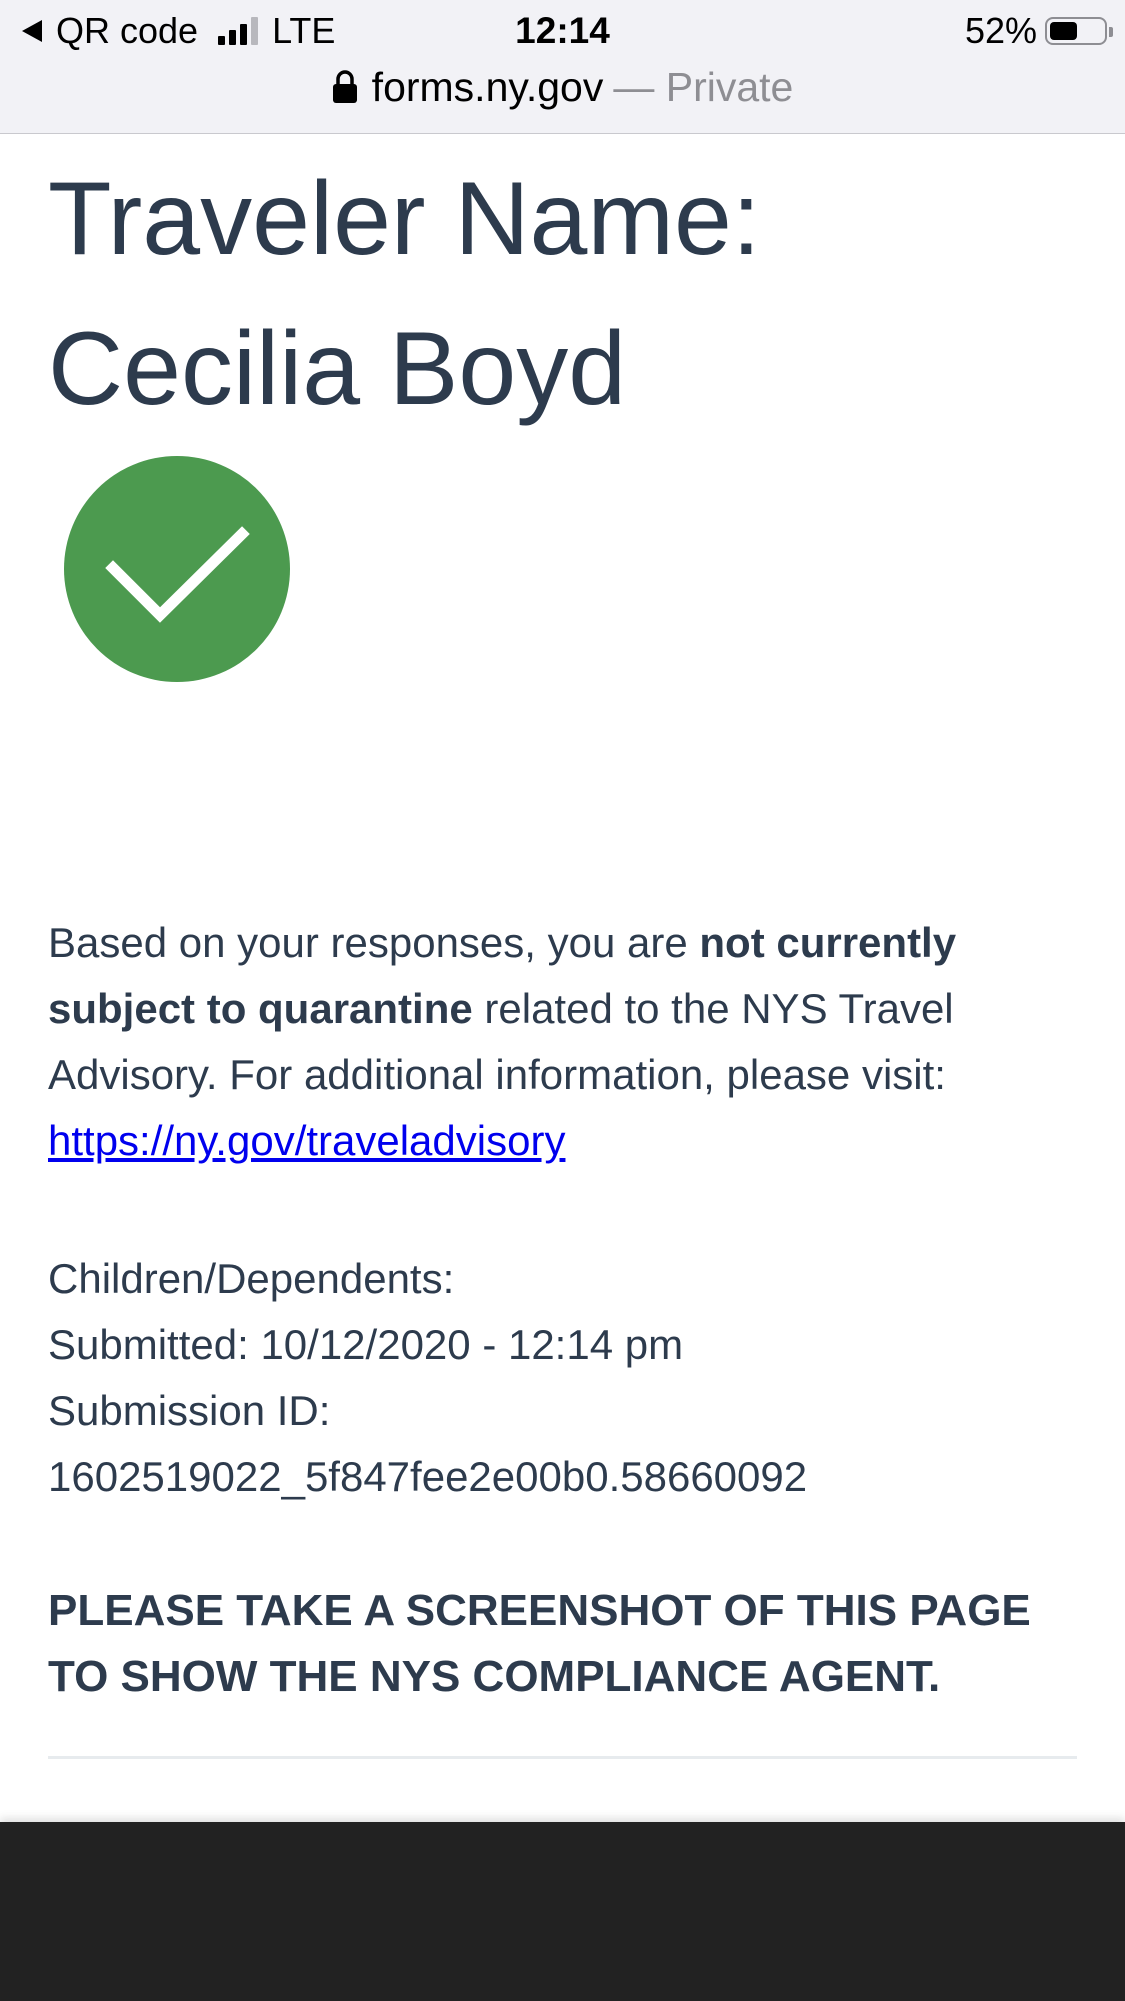 The width and height of the screenshot is (1125, 2001). What do you see at coordinates (1079, 31) in the screenshot?
I see `battery-icon` at bounding box center [1079, 31].